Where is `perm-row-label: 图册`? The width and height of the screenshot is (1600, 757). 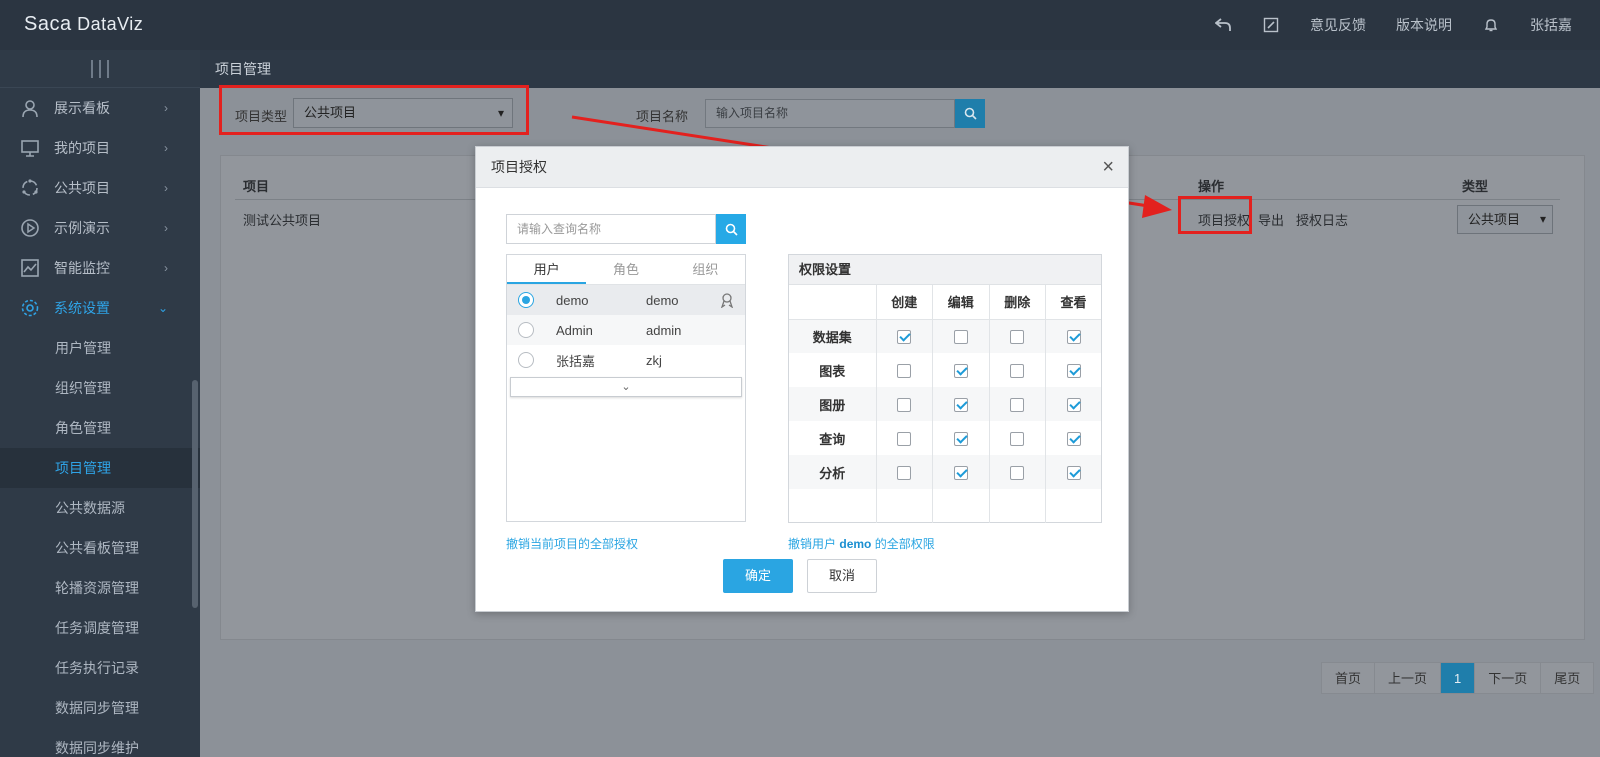
perm-row-label: 图册 is located at coordinates (833, 404).